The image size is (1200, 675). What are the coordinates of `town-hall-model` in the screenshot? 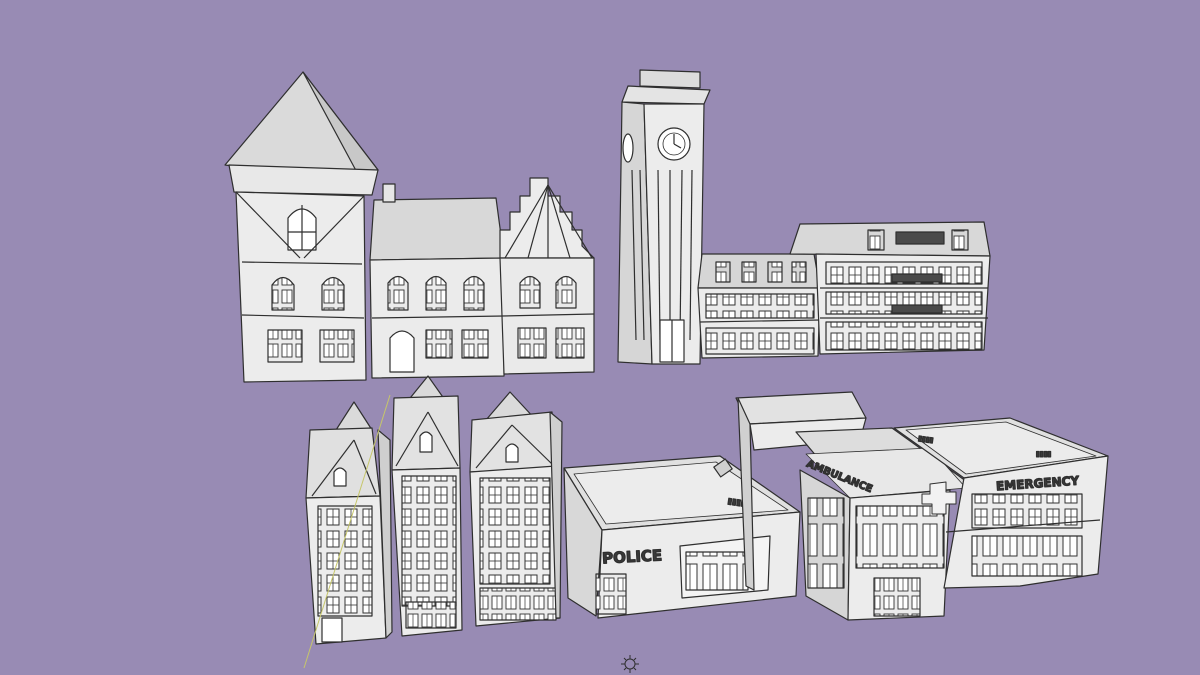 It's located at (409, 227).